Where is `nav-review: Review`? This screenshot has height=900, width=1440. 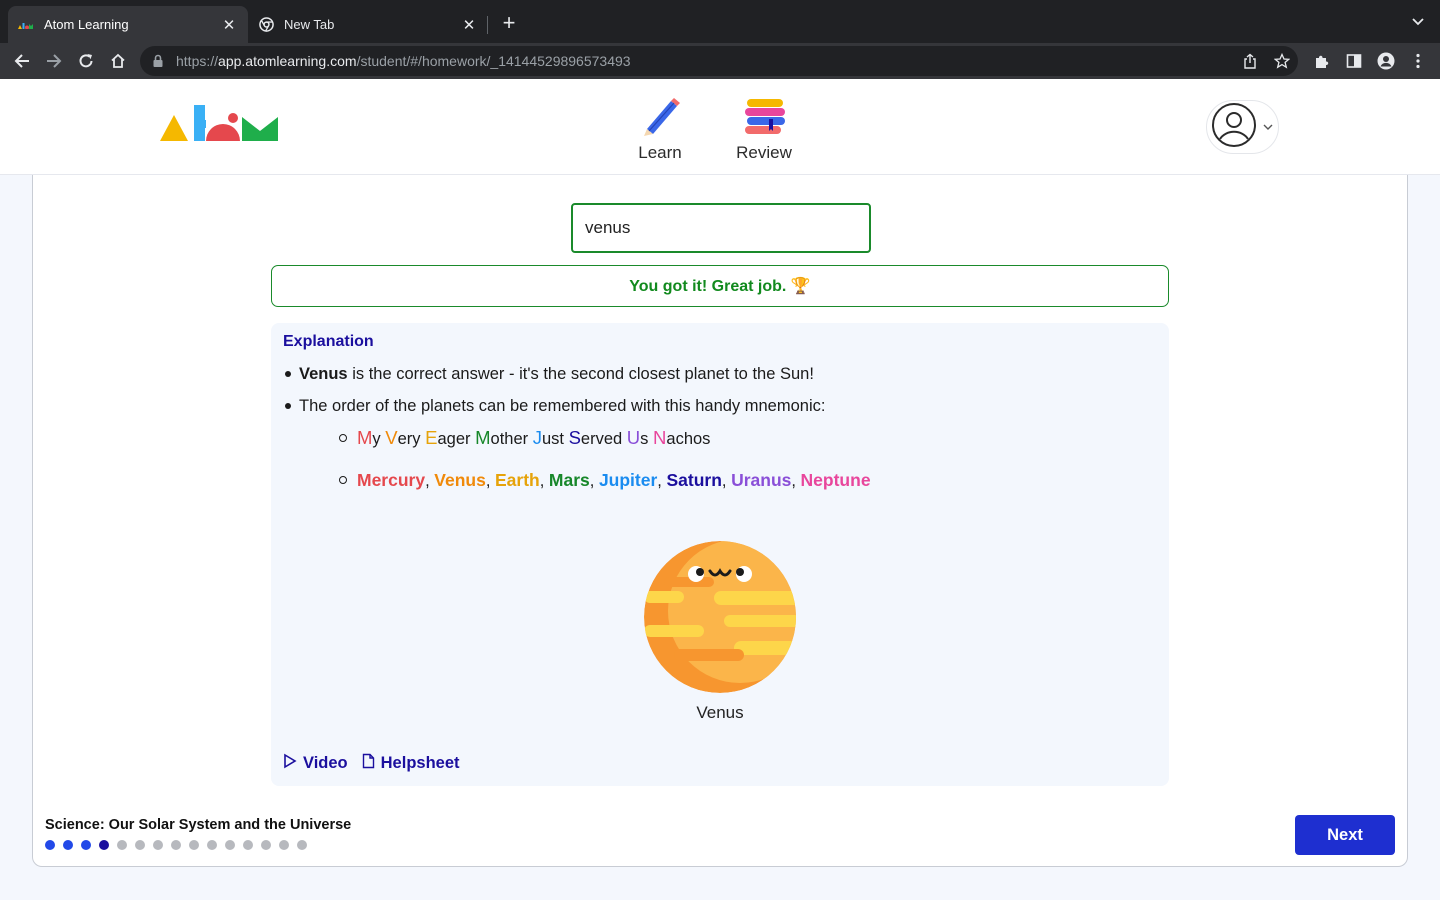
nav-review: Review is located at coordinates (764, 130).